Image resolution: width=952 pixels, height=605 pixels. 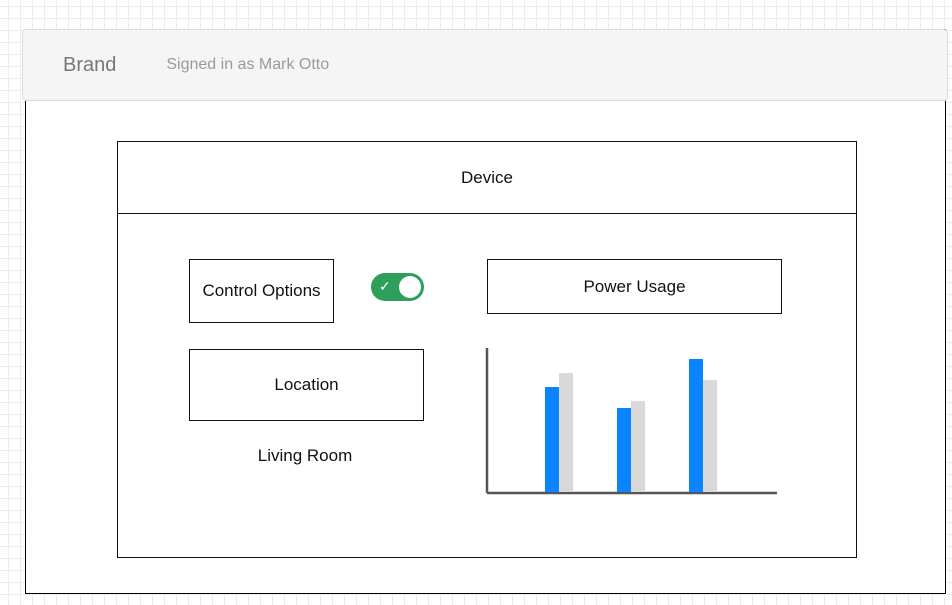 I want to click on location-label: Location, so click(x=306, y=385).